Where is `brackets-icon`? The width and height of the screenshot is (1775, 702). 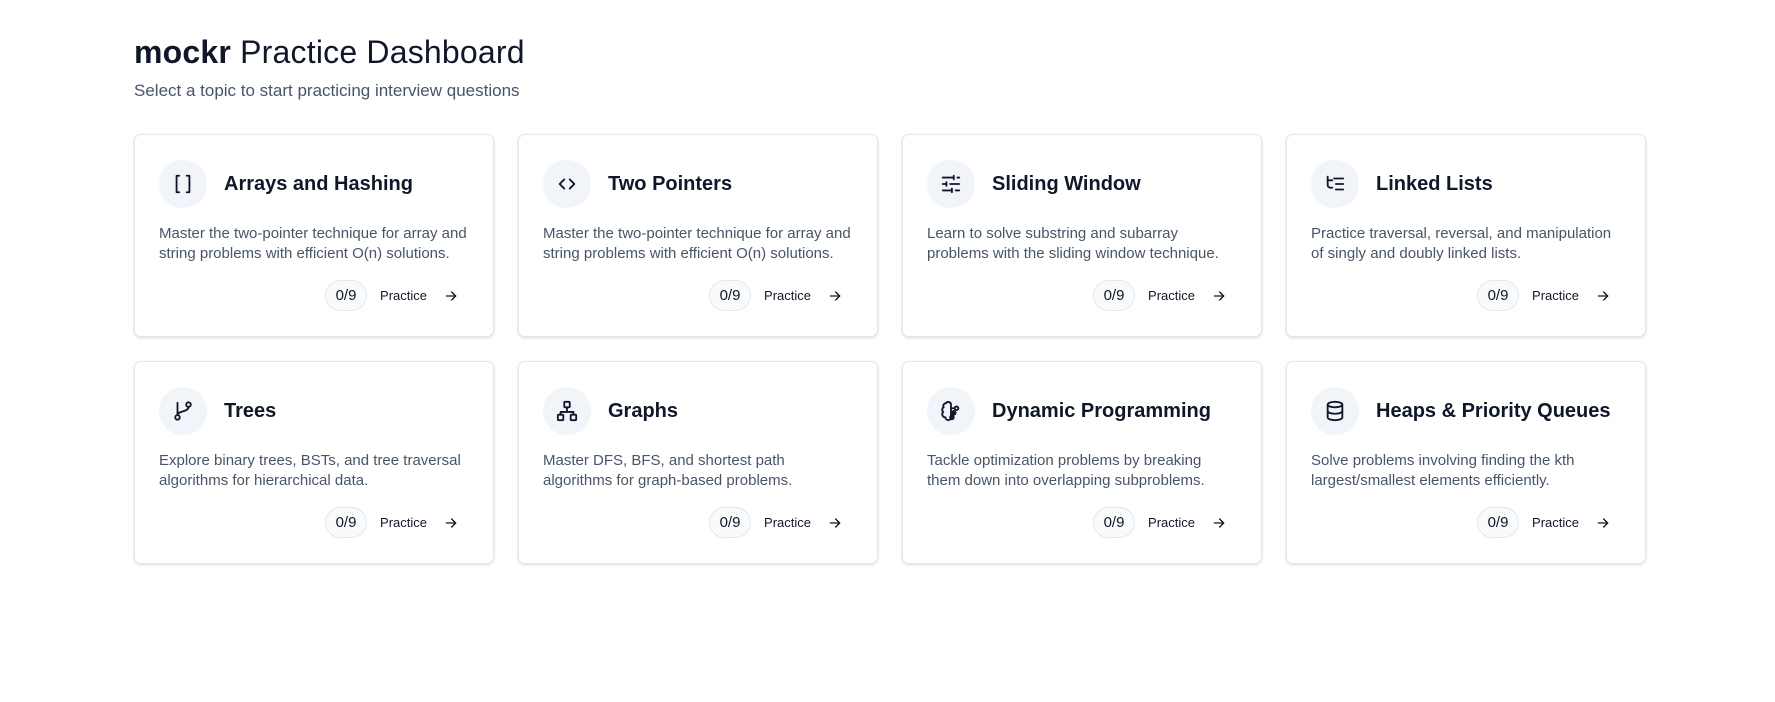
brackets-icon is located at coordinates (183, 184).